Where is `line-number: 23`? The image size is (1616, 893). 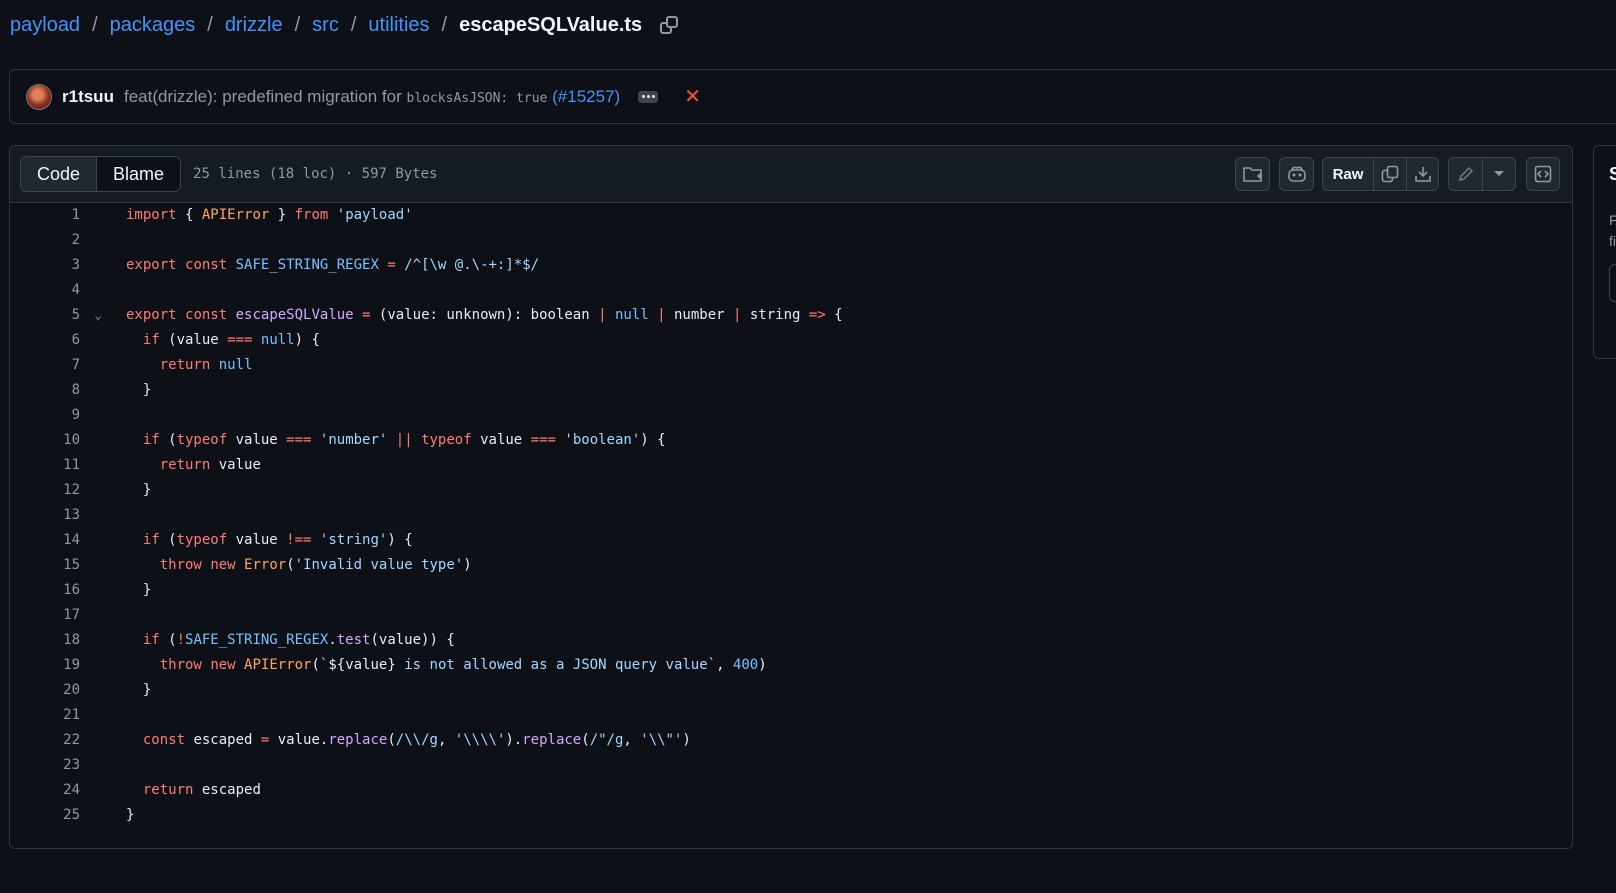 line-number: 23 is located at coordinates (45, 765).